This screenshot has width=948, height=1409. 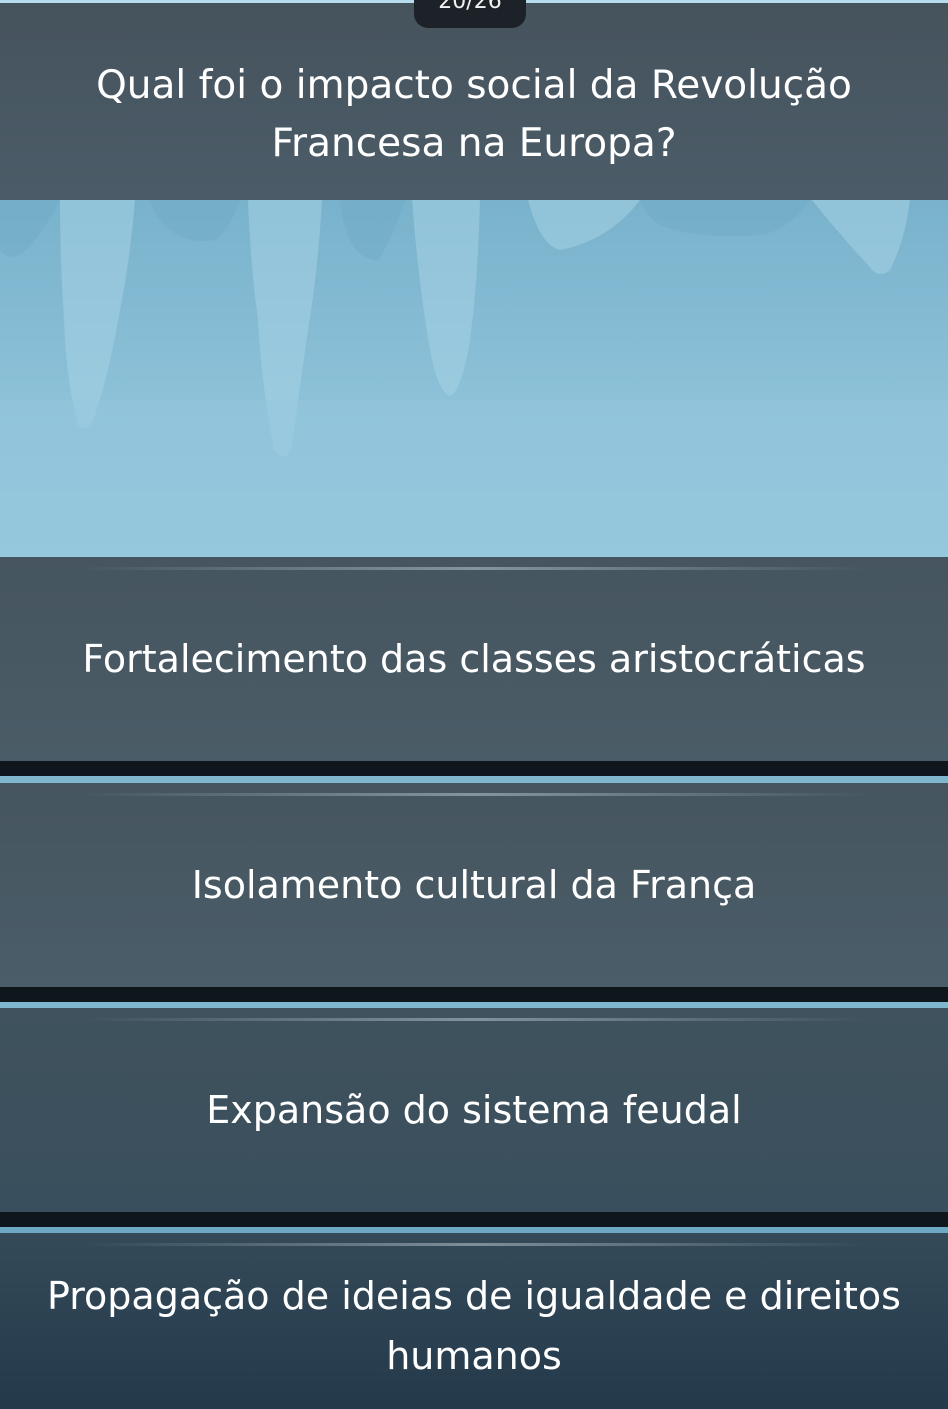 I want to click on answer-option-2: Isolamento cultural da França, so click(x=474, y=885).